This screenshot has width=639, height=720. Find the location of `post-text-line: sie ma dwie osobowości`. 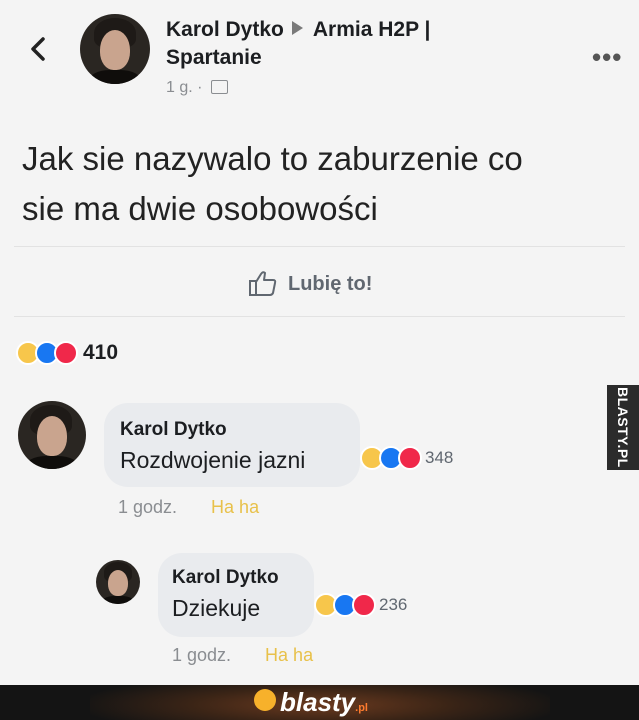

post-text-line: sie ma dwie osobowości is located at coordinates (200, 208).